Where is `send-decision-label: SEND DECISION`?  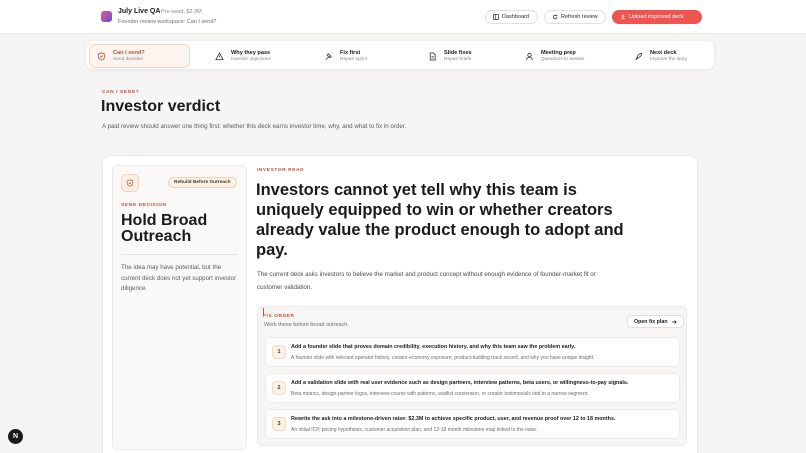 send-decision-label: SEND DECISION is located at coordinates (144, 205).